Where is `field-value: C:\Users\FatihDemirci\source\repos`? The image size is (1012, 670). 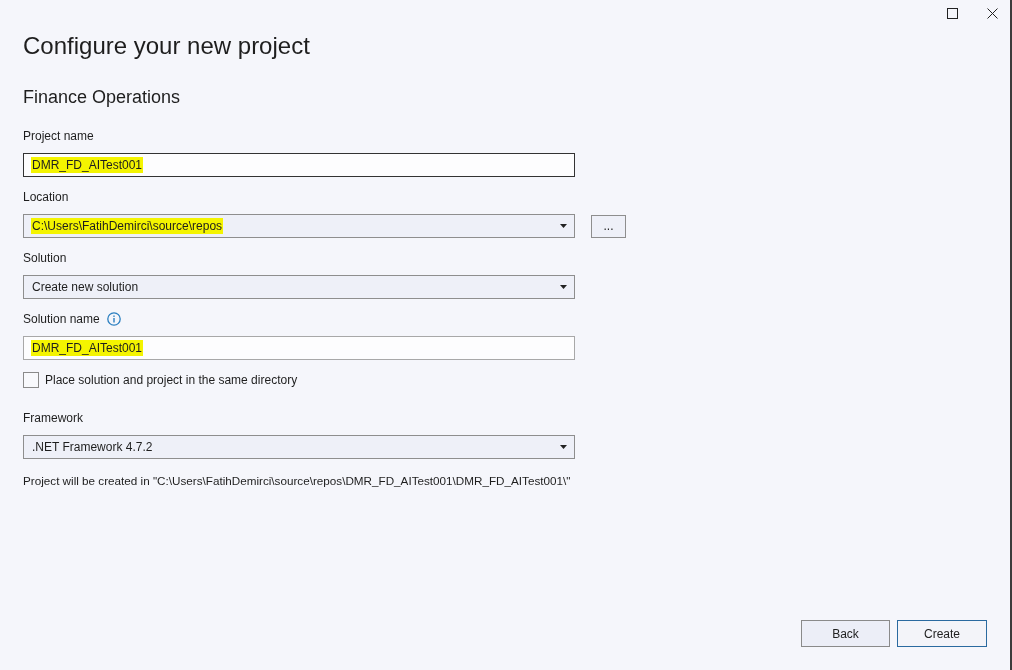 field-value: C:\Users\FatihDemirci\source\repos is located at coordinates (127, 226).